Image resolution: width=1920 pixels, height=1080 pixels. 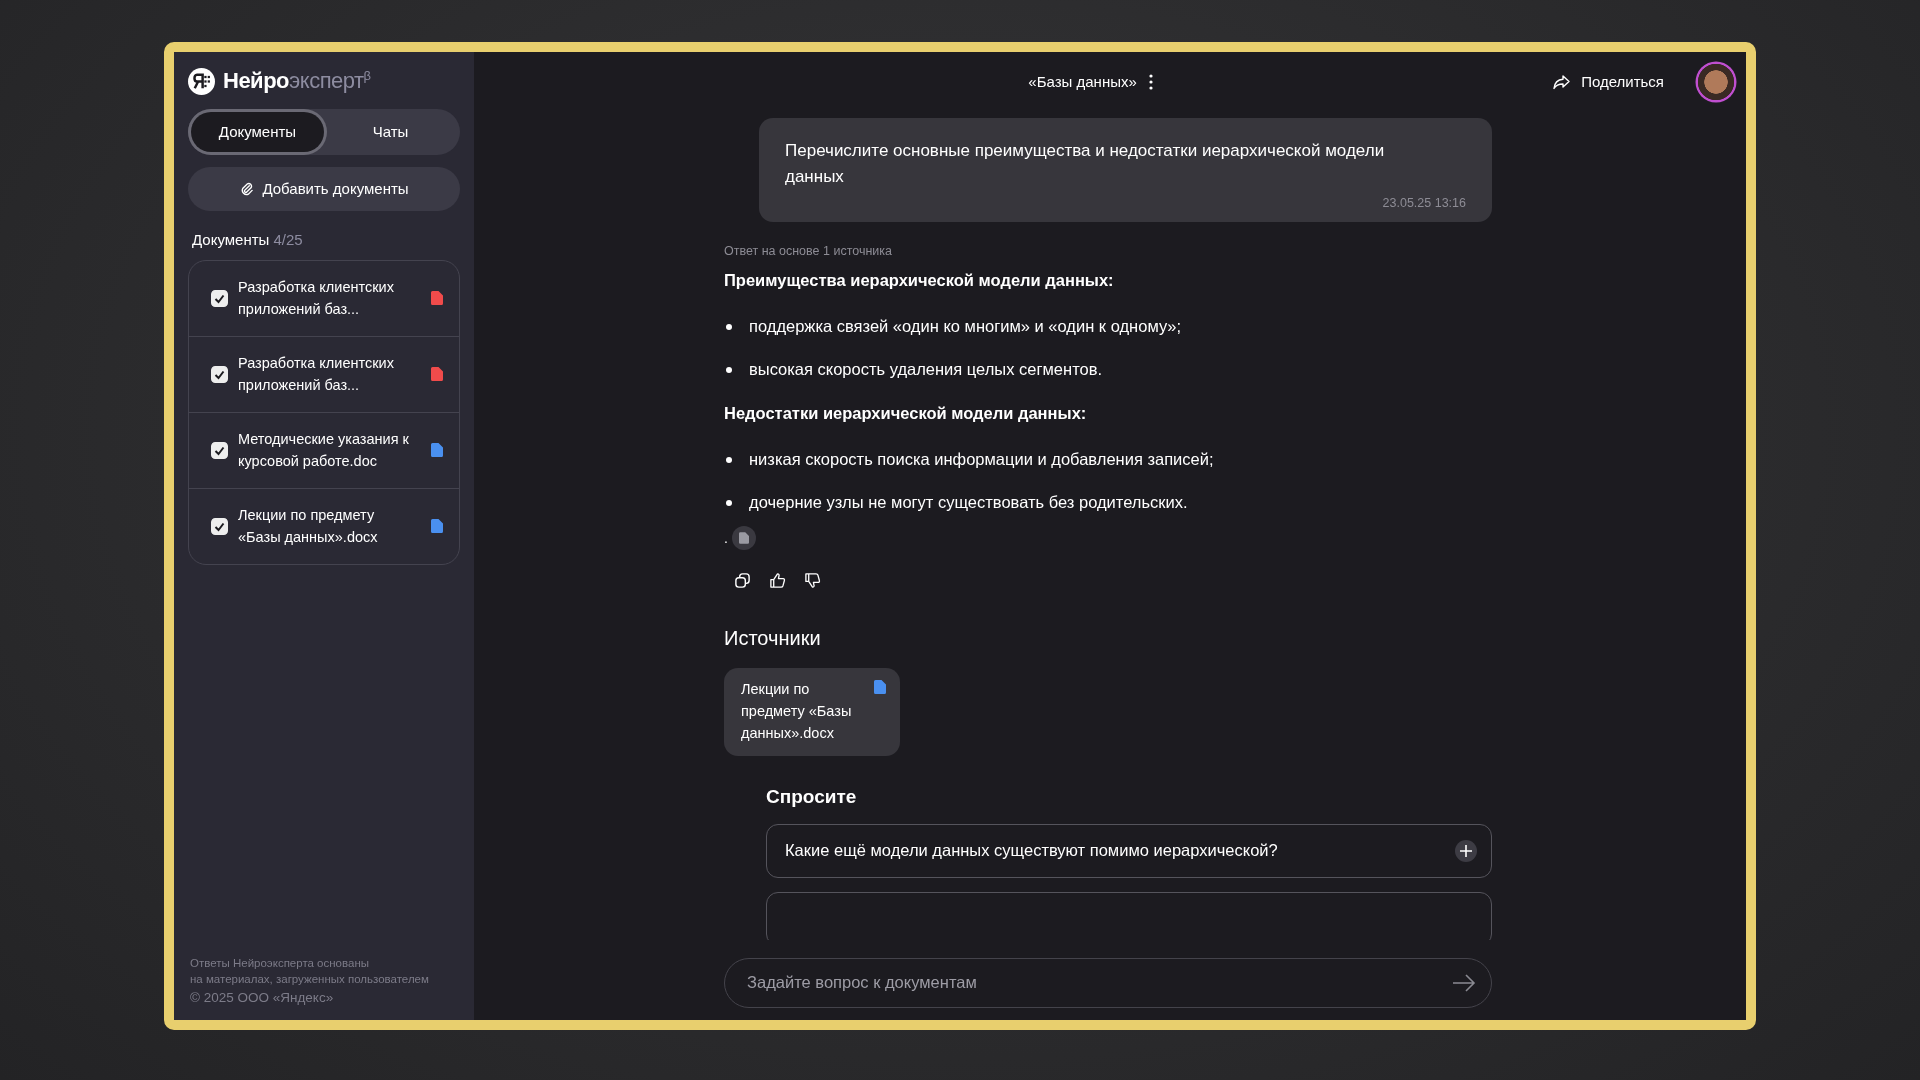 I want to click on send-arrow-icon, so click(x=1464, y=982).